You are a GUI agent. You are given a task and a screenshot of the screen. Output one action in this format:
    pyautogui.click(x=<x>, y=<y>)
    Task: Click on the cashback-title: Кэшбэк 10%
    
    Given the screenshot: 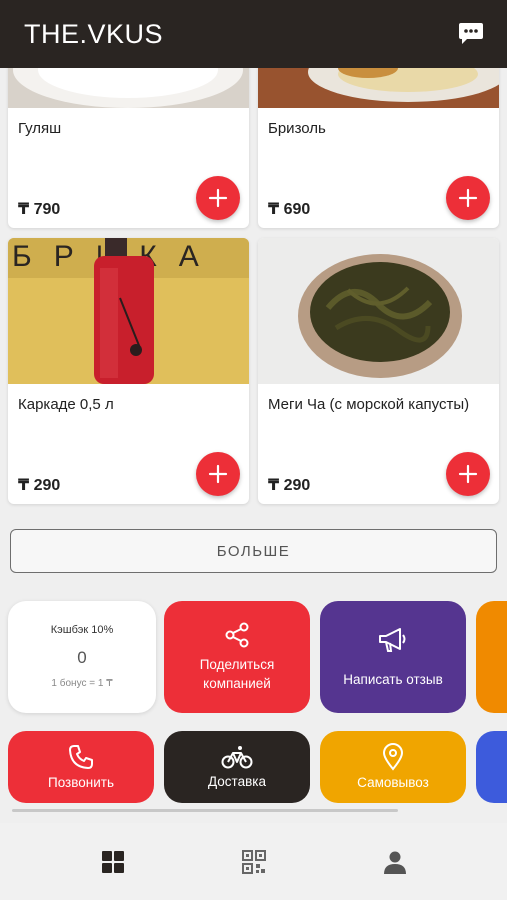 What is the action you would take?
    pyautogui.click(x=82, y=630)
    